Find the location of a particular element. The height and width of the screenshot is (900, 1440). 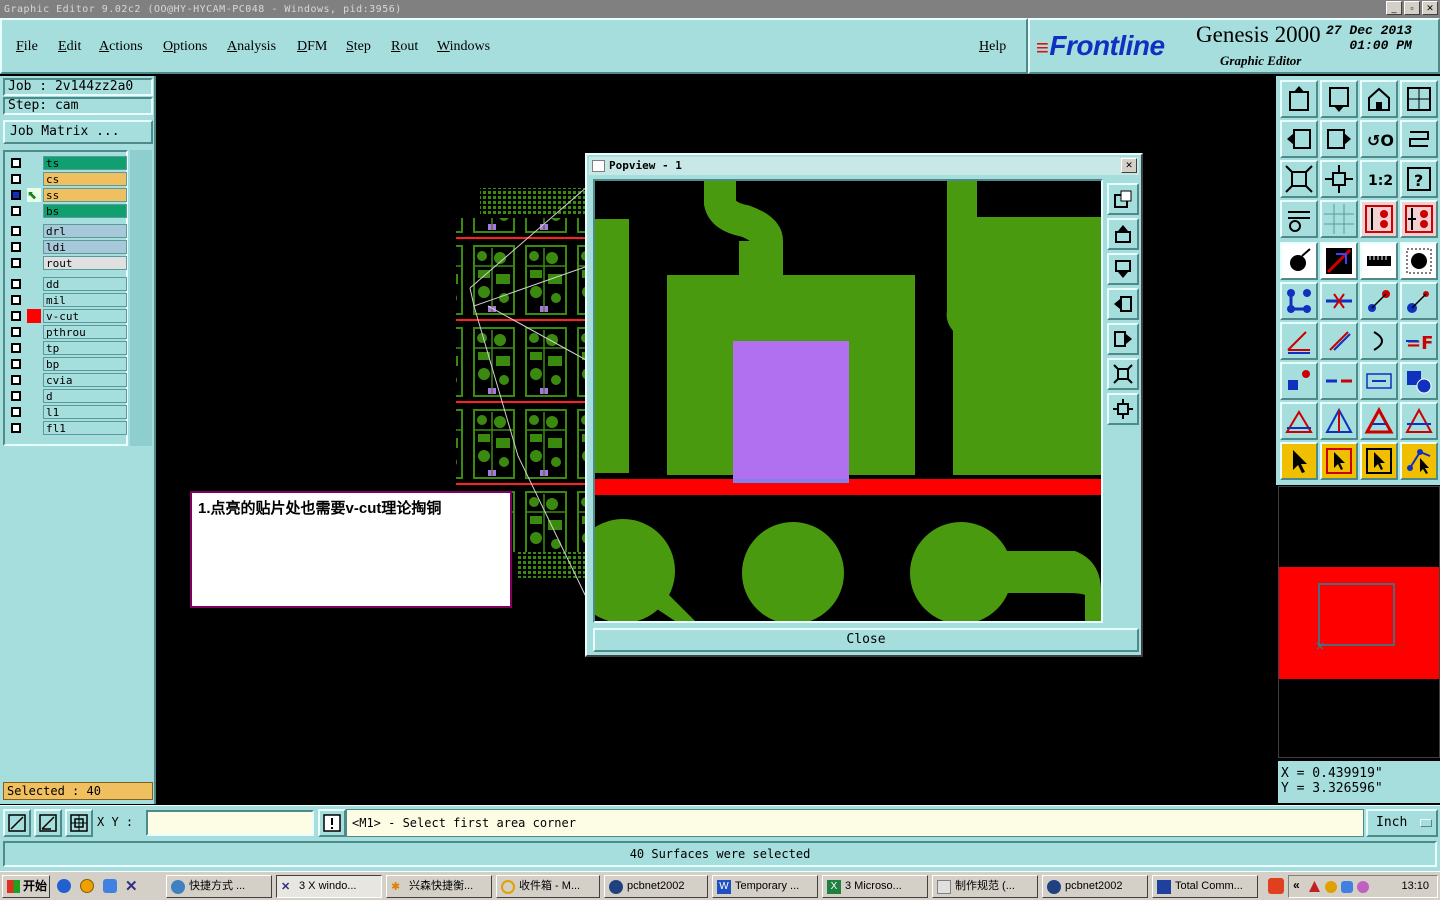

pan-up-tool-icon is located at coordinates (1299, 99).